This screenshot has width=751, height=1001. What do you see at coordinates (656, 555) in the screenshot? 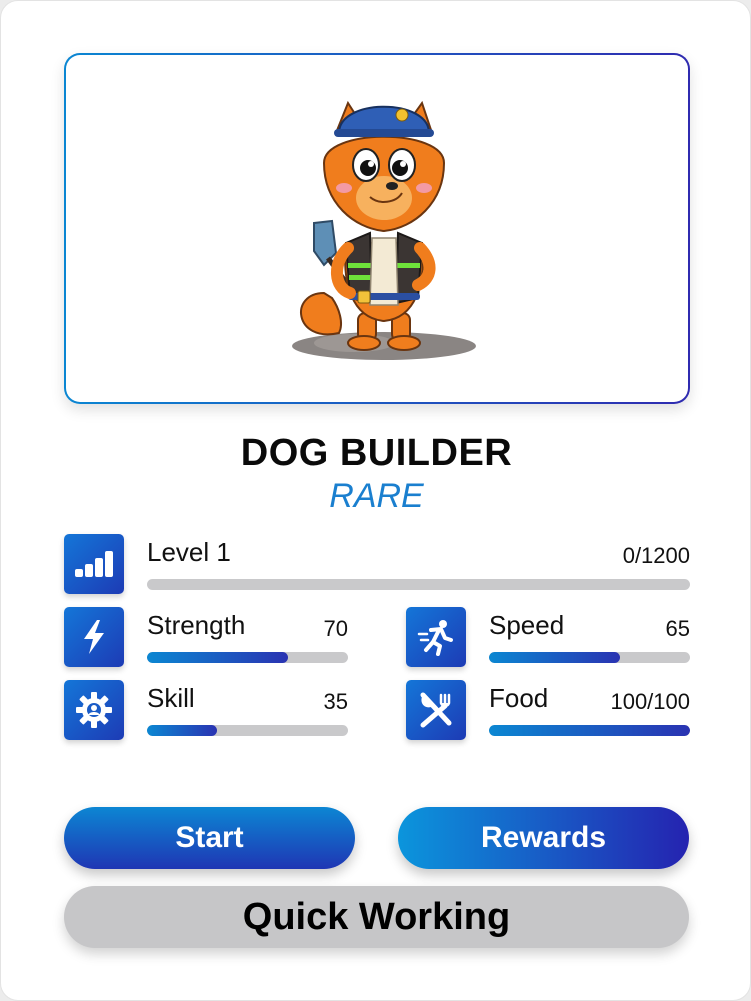
I see `level-progress-text: 0/1200` at bounding box center [656, 555].